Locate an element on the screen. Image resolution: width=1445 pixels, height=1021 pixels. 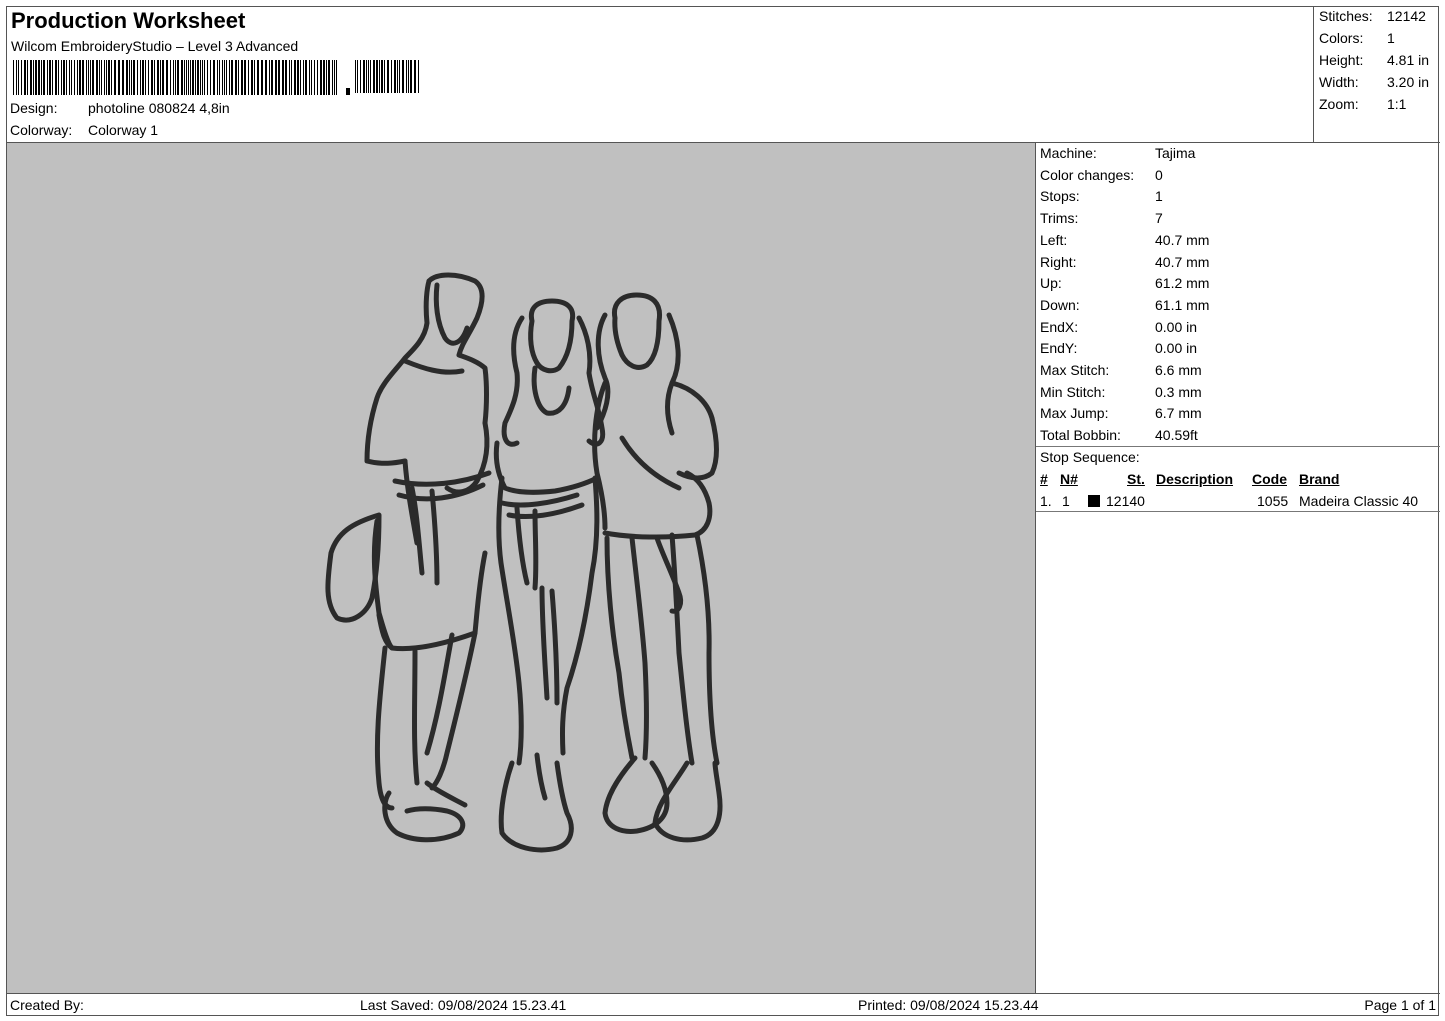
page-number: Page 1 of 1 is located at coordinates (1400, 1005).